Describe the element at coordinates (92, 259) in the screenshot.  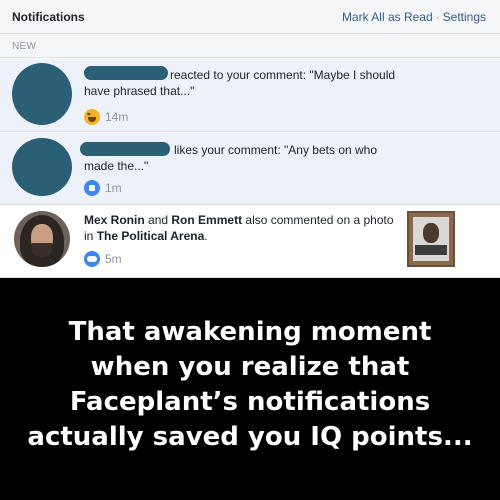
I see `comment-group-icon` at that location.